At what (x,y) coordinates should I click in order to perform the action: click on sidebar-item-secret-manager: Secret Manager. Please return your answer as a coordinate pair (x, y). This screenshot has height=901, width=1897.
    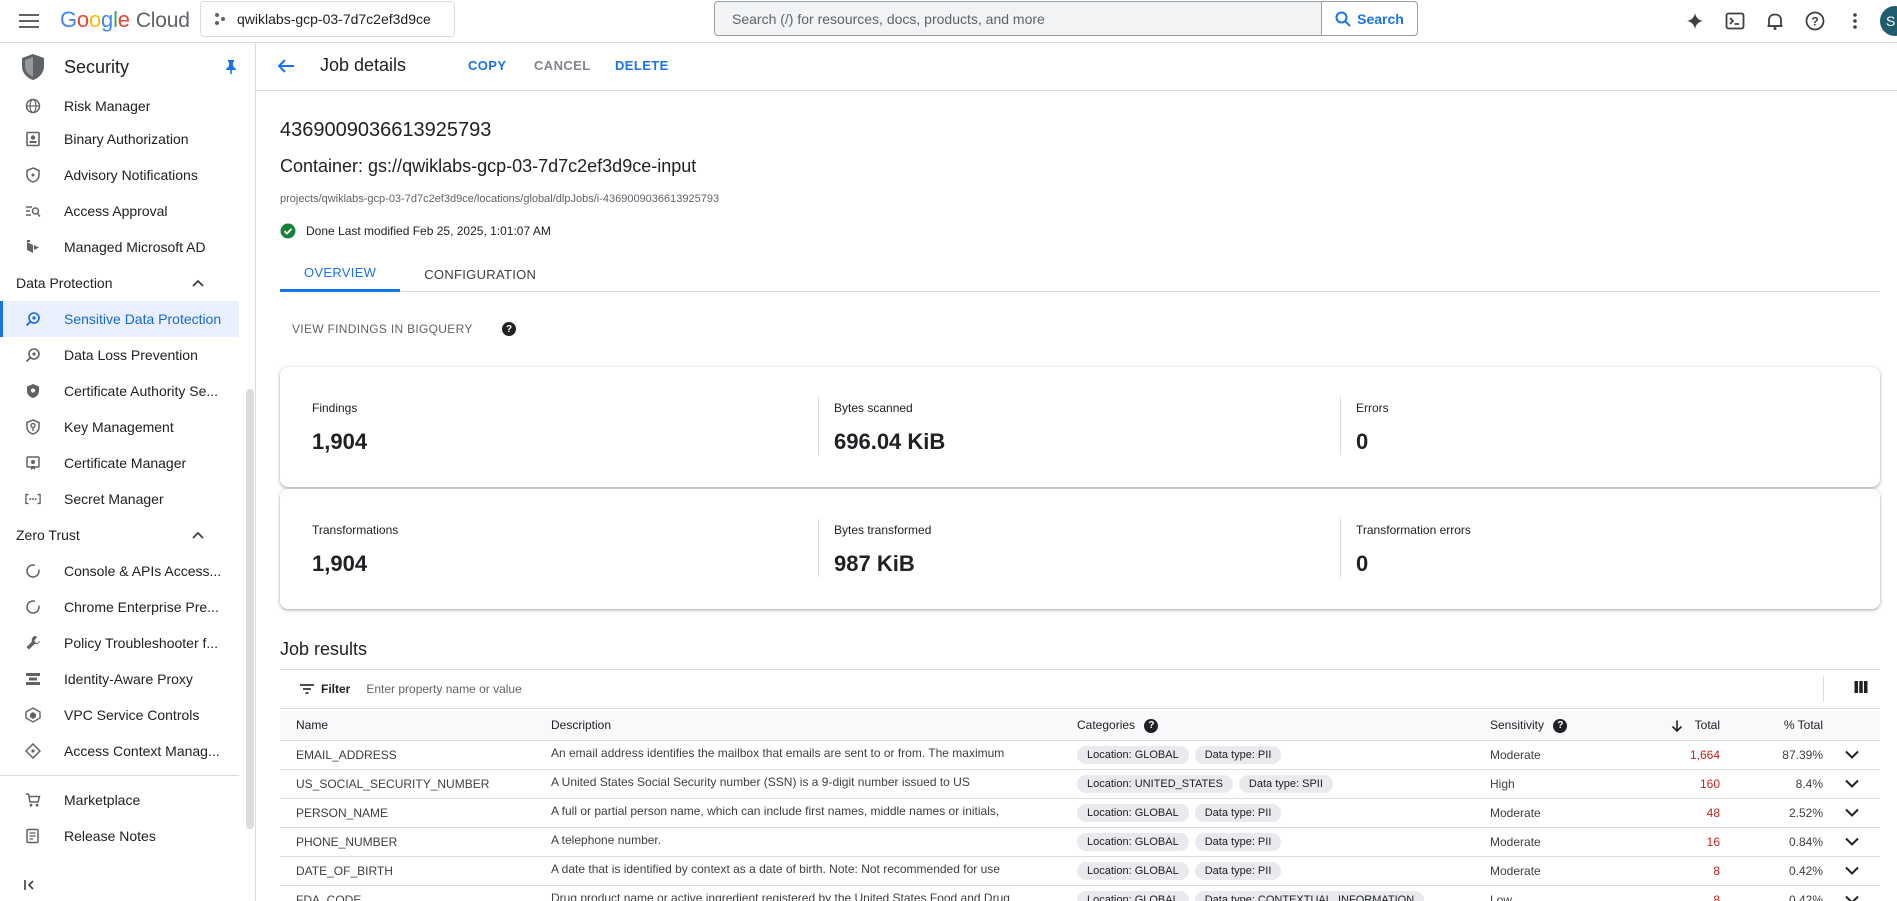
    Looking at the image, I should click on (119, 499).